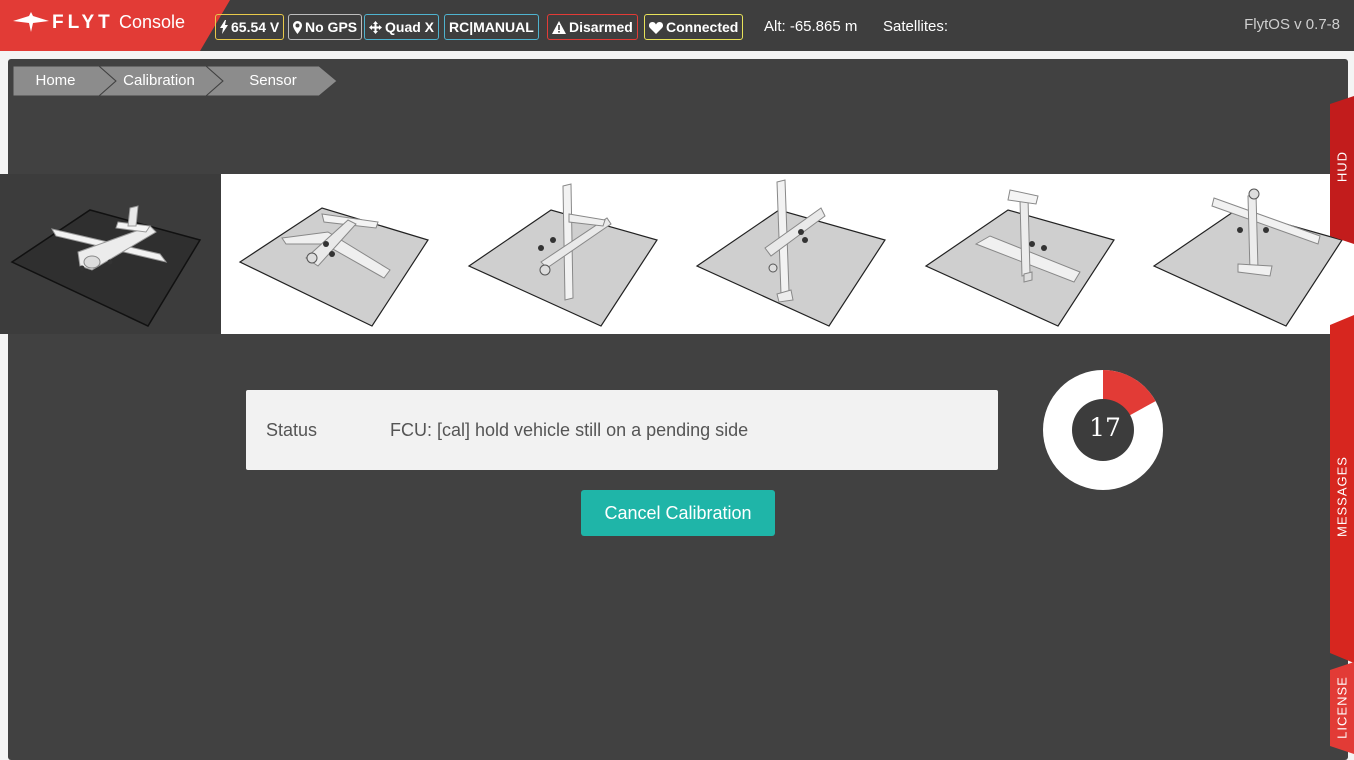 The width and height of the screenshot is (1354, 760). What do you see at coordinates (1342, 166) in the screenshot?
I see `hud-tab-label: HUD` at bounding box center [1342, 166].